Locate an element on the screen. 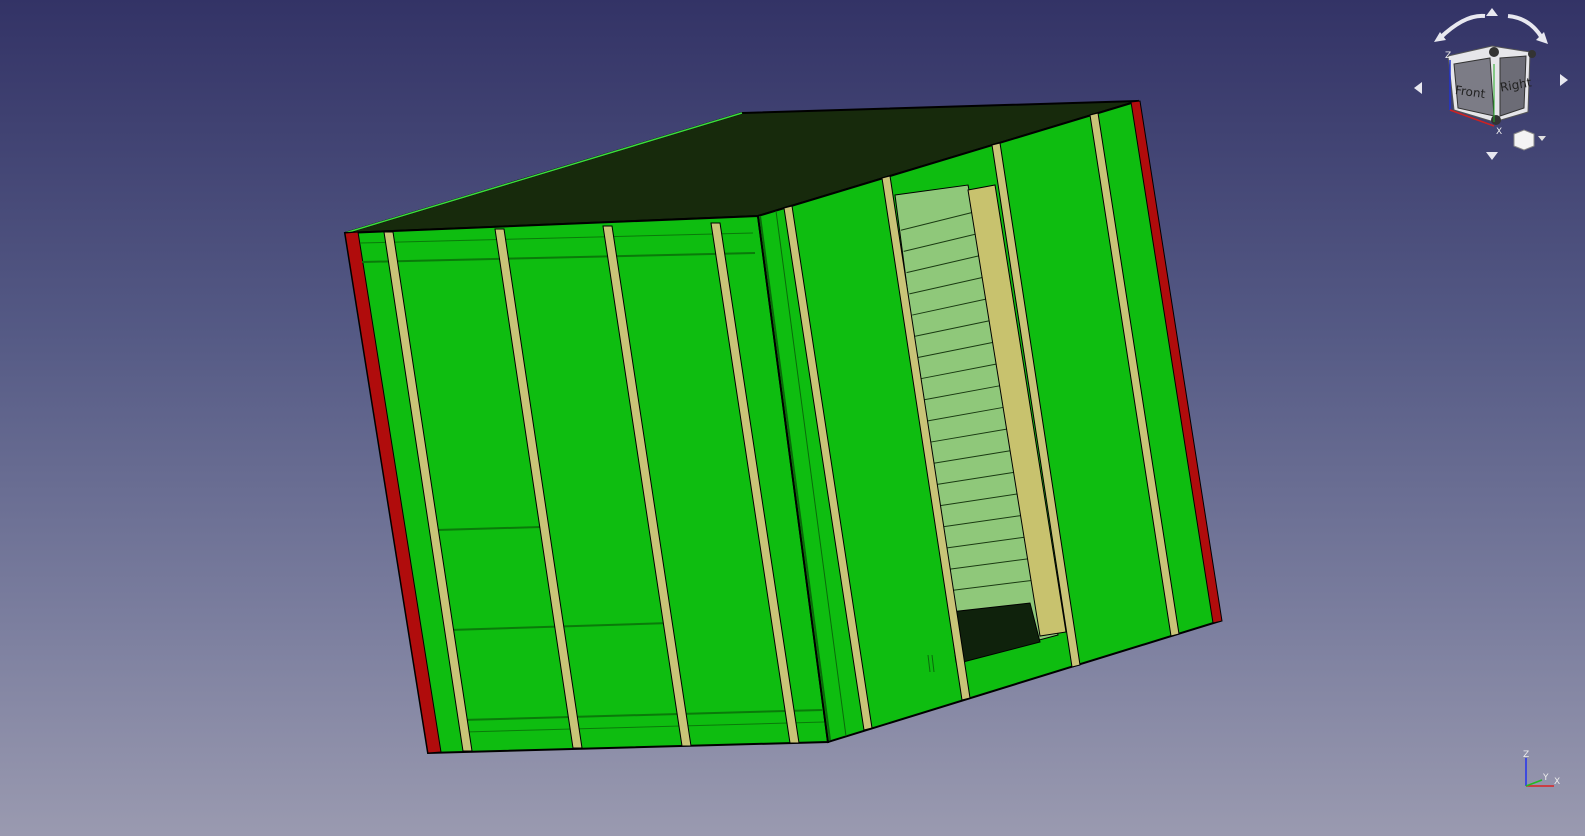 The width and height of the screenshot is (1585, 836). triad-z-label: Z is located at coordinates (1526, 755).